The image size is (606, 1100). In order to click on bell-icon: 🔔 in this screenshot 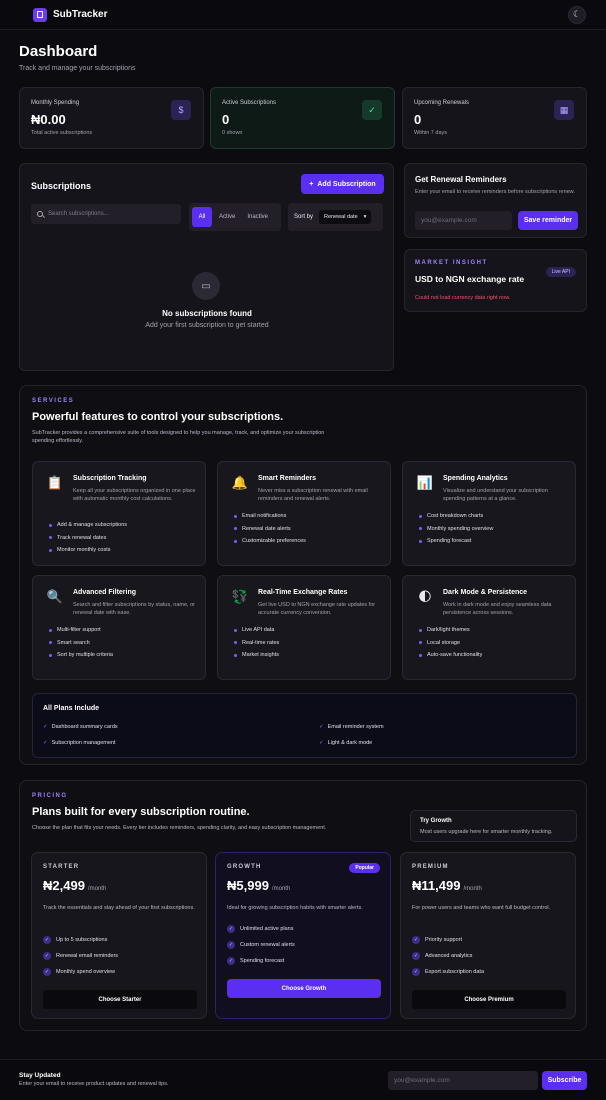, I will do `click(240, 482)`.